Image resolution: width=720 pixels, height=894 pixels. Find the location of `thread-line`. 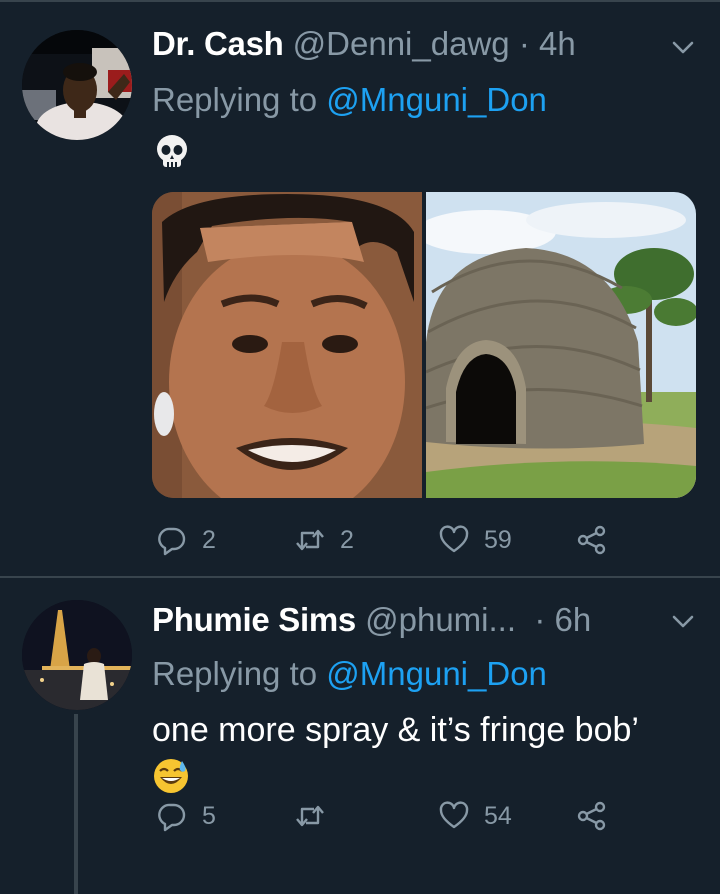

thread-line is located at coordinates (76, 804).